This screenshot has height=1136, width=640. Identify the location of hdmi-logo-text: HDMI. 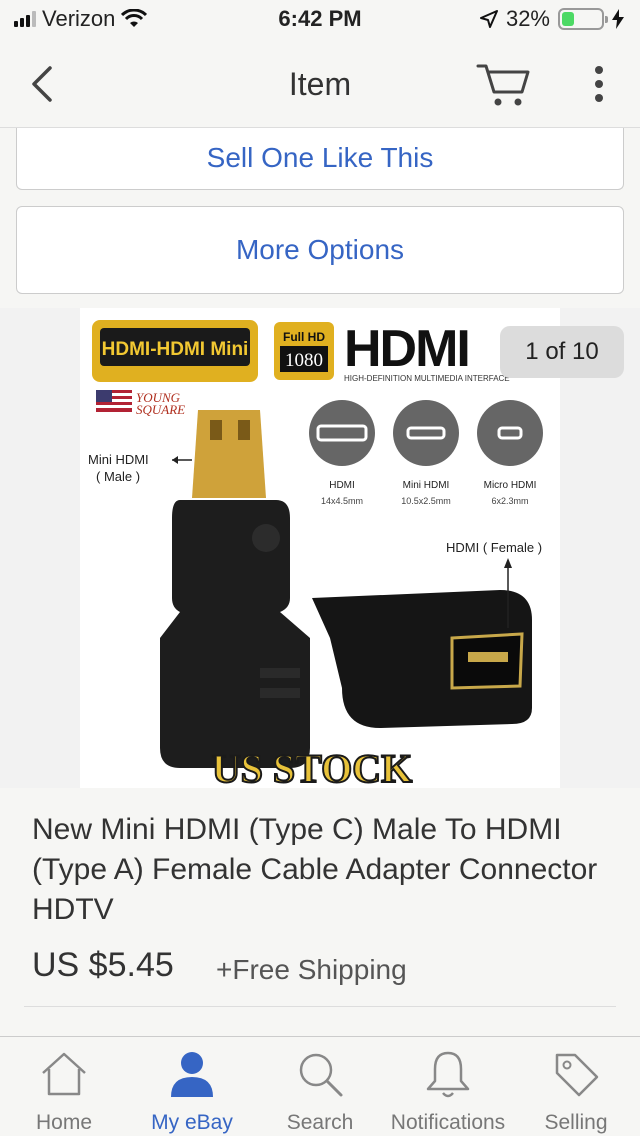
(406, 349).